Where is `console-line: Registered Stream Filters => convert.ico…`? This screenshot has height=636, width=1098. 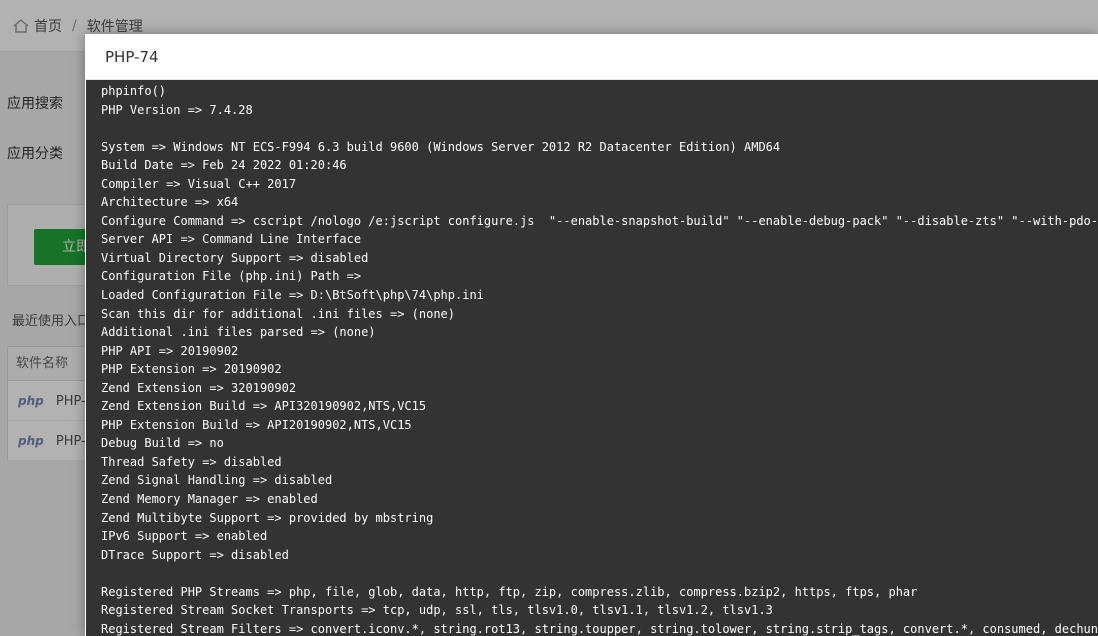 console-line: Registered Stream Filters => convert.ico… is located at coordinates (599, 628).